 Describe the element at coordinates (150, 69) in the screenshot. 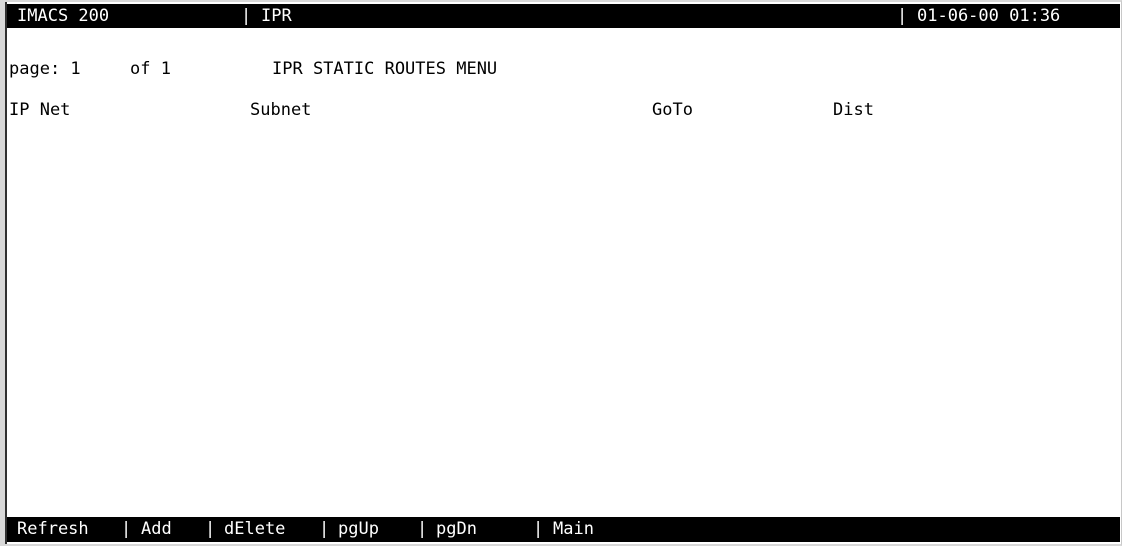

I see `page-total: of 1` at that location.